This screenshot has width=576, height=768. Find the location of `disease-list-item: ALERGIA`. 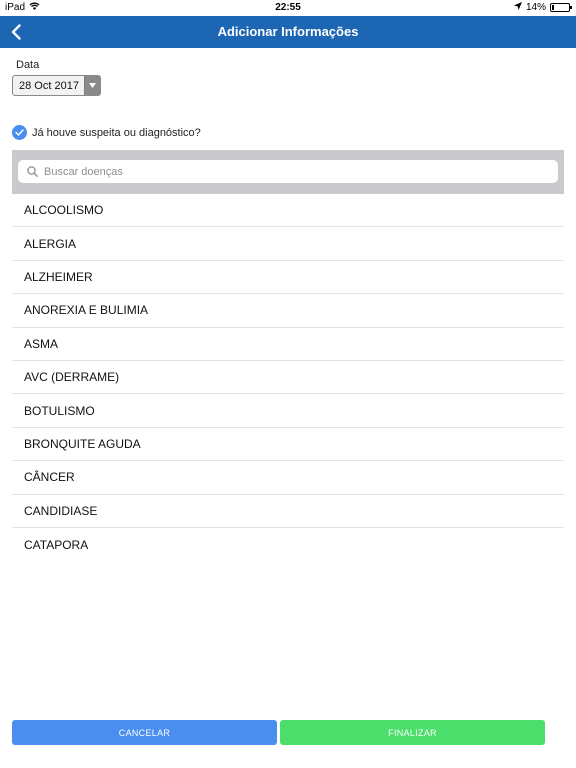

disease-list-item: ALERGIA is located at coordinates (288, 244).